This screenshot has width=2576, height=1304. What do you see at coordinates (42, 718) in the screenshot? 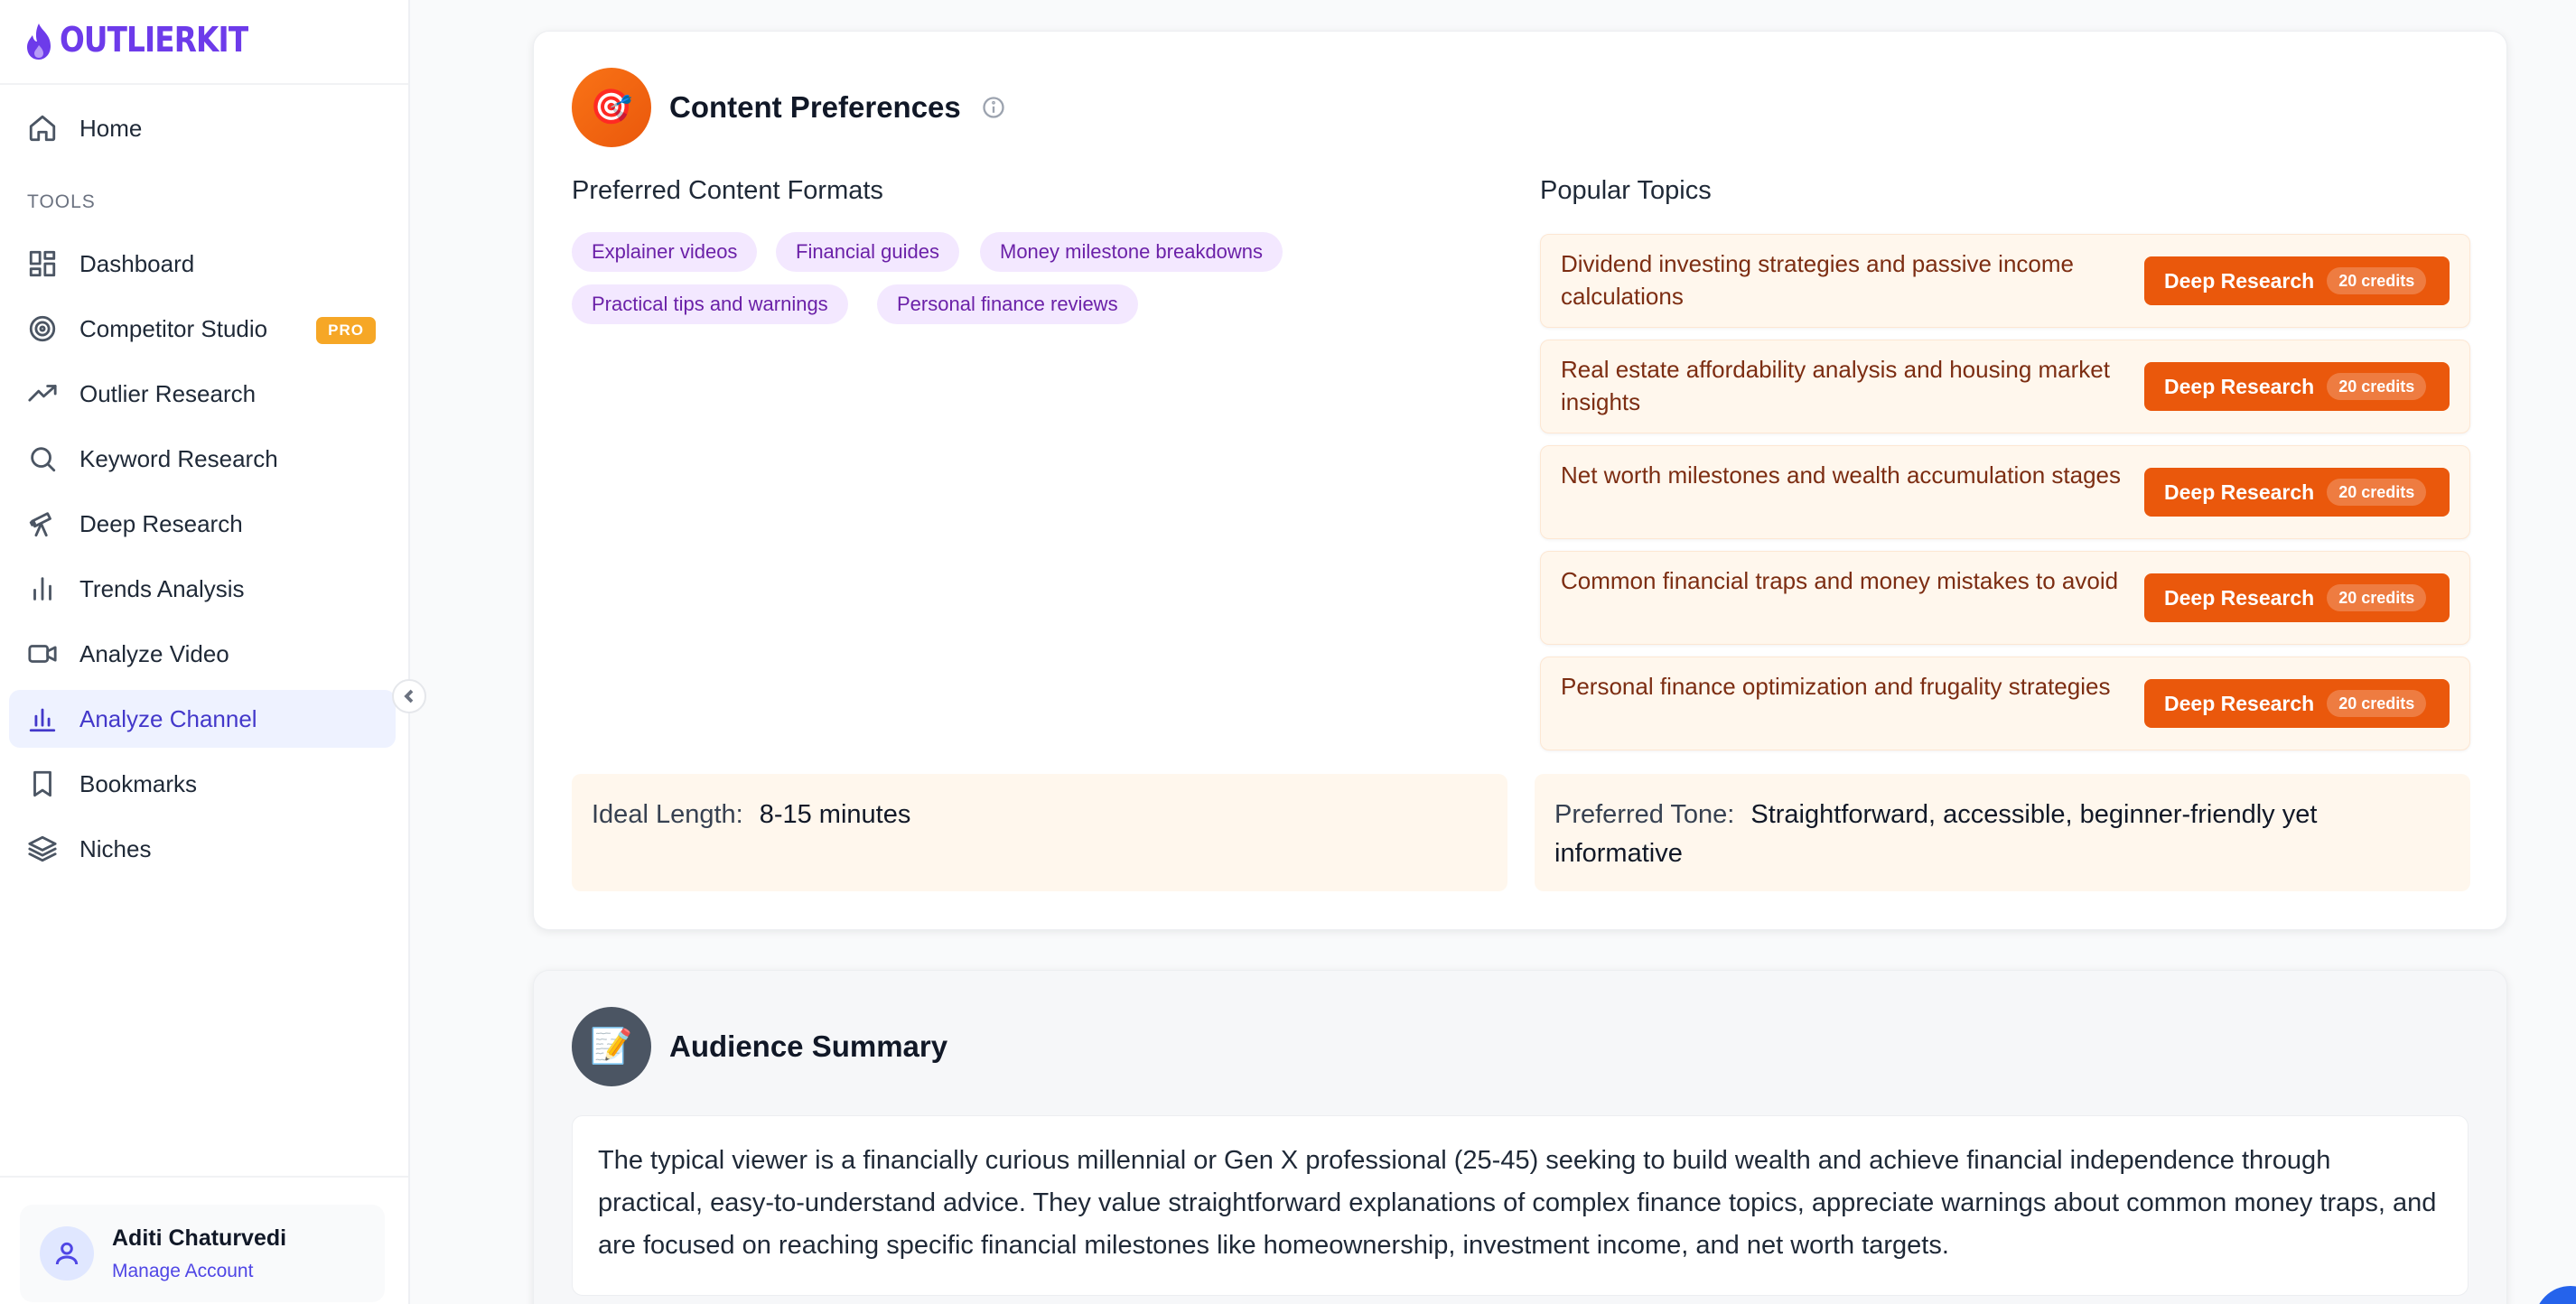
I see `channel-chart-icon` at bounding box center [42, 718].